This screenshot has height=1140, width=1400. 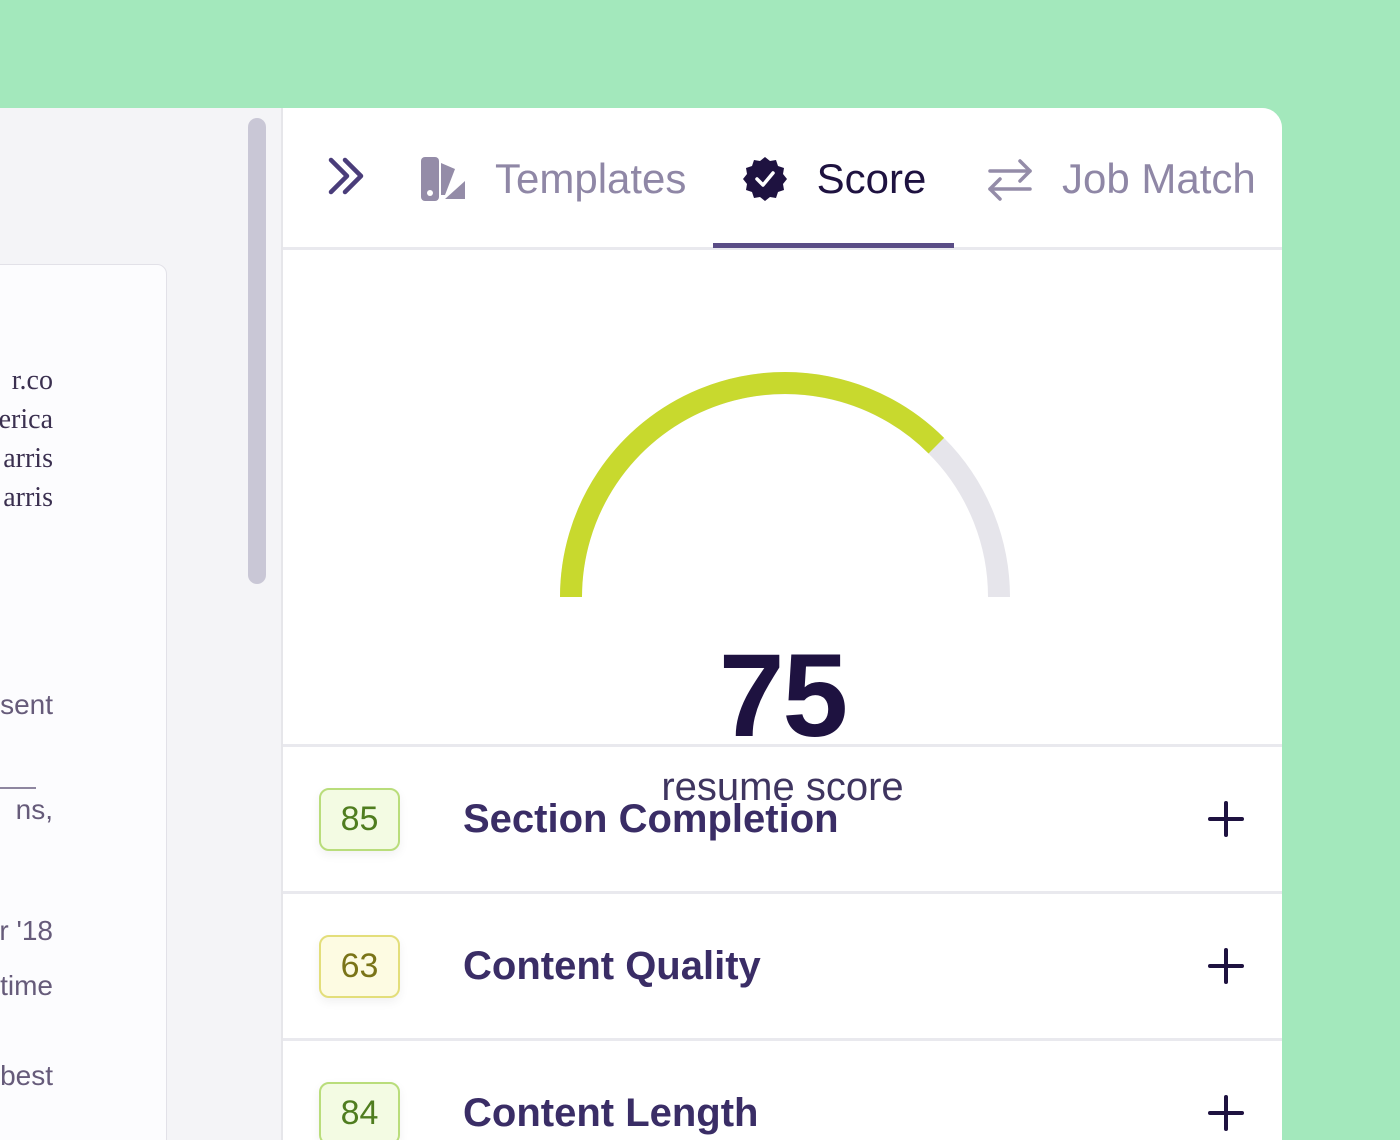 What do you see at coordinates (833, 245) in the screenshot?
I see `active-tab-indicator` at bounding box center [833, 245].